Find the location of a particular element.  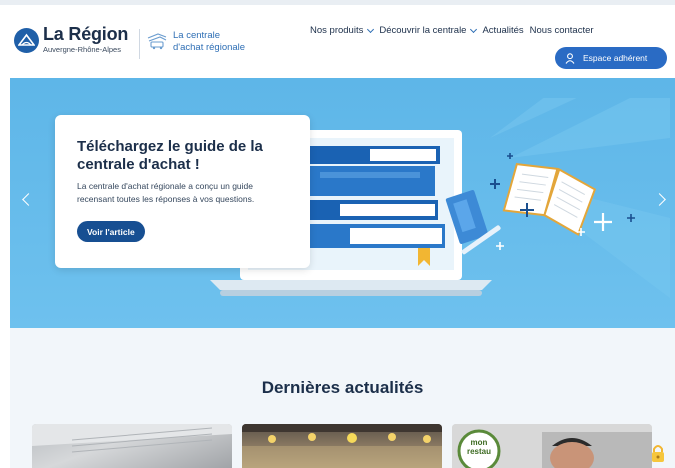

chevron-left-icon is located at coordinates (28, 199).